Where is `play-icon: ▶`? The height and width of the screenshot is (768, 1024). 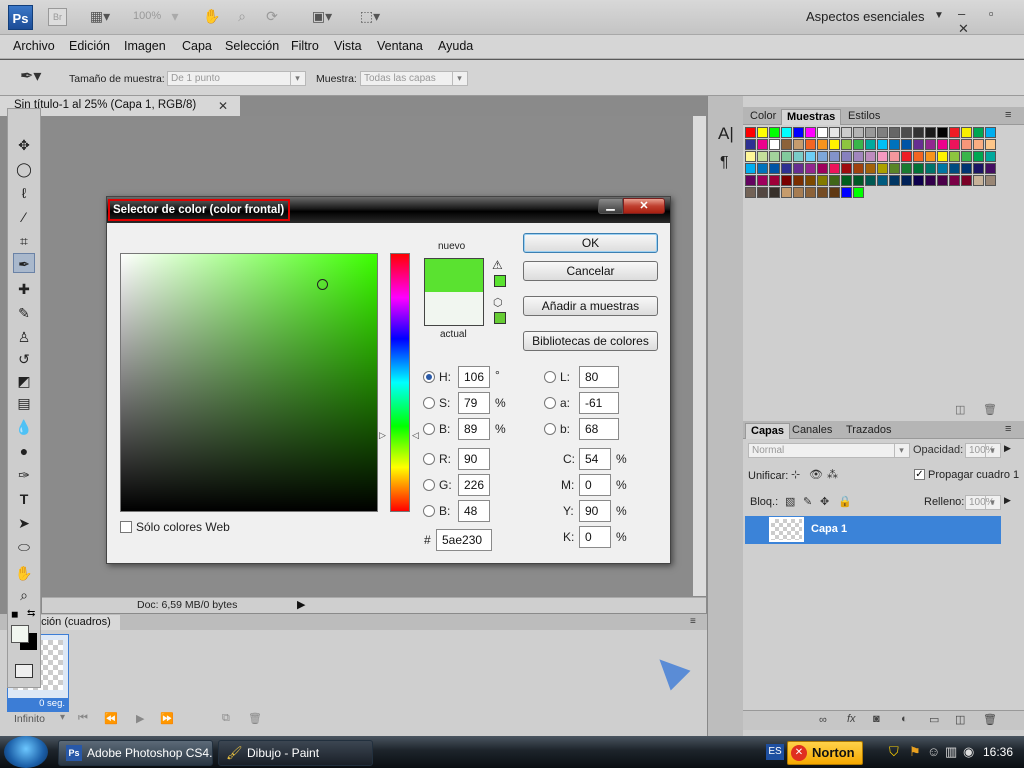 play-icon: ▶ is located at coordinates (140, 718).